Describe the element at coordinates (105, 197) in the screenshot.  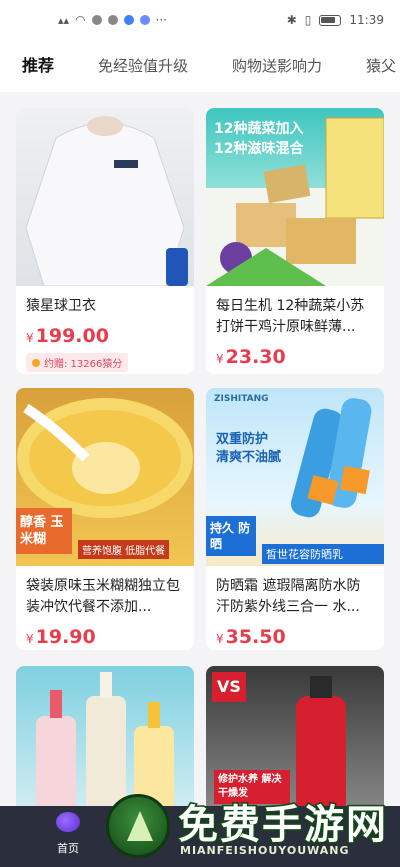
I see `white-sweatshirt-image` at that location.